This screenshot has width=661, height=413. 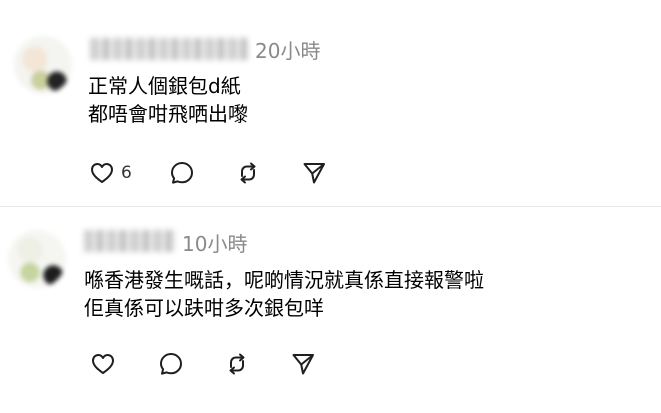 I want to click on comment-text: 喺香港發生嘅話，呢啲情況就真係直接報警啦 佢真係可以趺咁多次銀包咩, so click(x=284, y=294).